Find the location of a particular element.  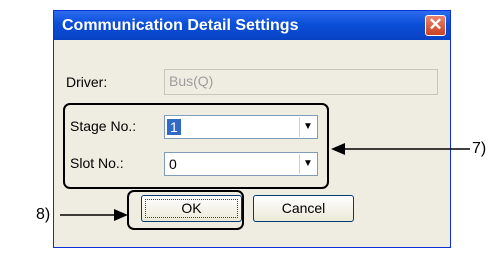

callout-label-8: 8) is located at coordinates (43, 214).